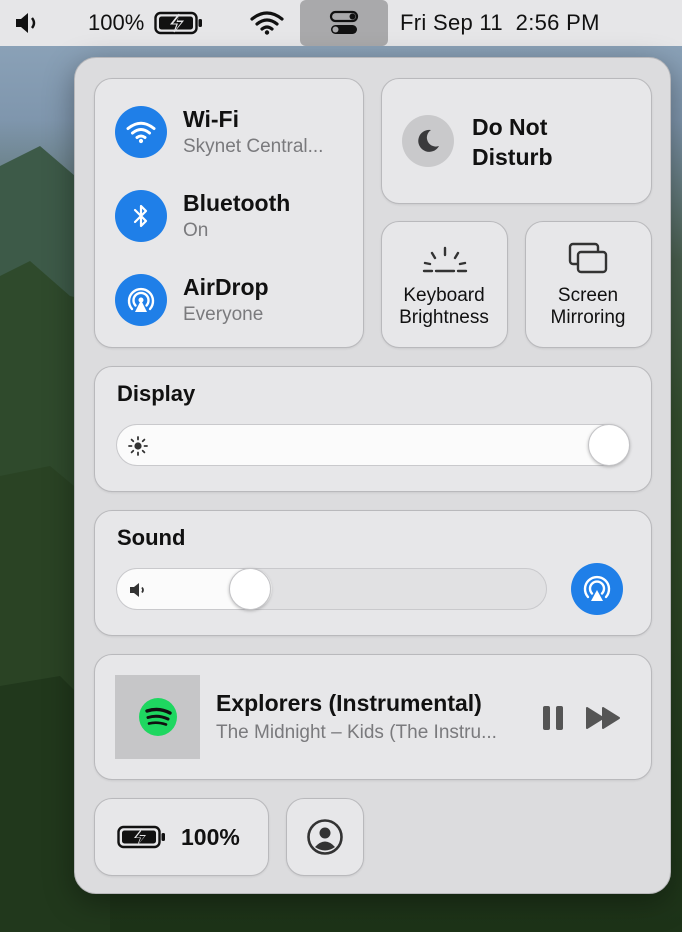 This screenshot has width=682, height=932. I want to click on airdrop-toggle: AirDrop Everyone, so click(227, 300).